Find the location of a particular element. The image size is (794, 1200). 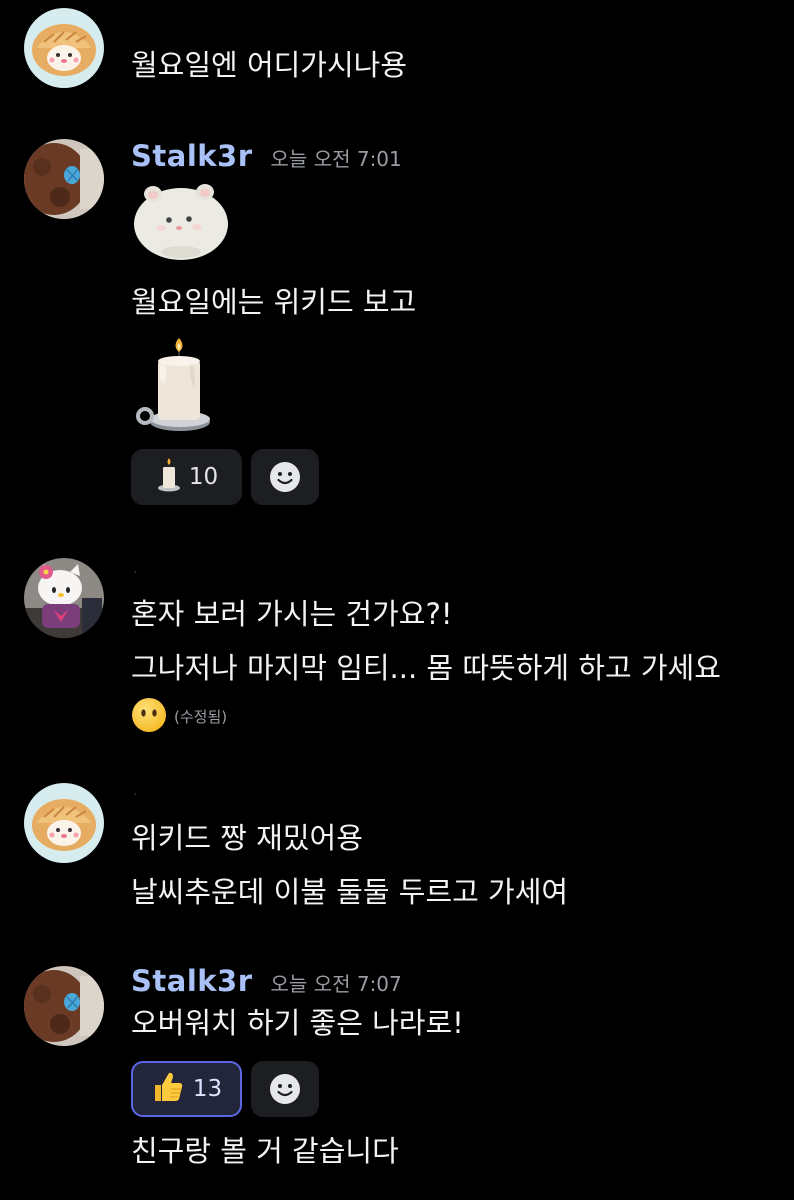

message-text: 월요일에는 위키드 보고 is located at coordinates (274, 302).